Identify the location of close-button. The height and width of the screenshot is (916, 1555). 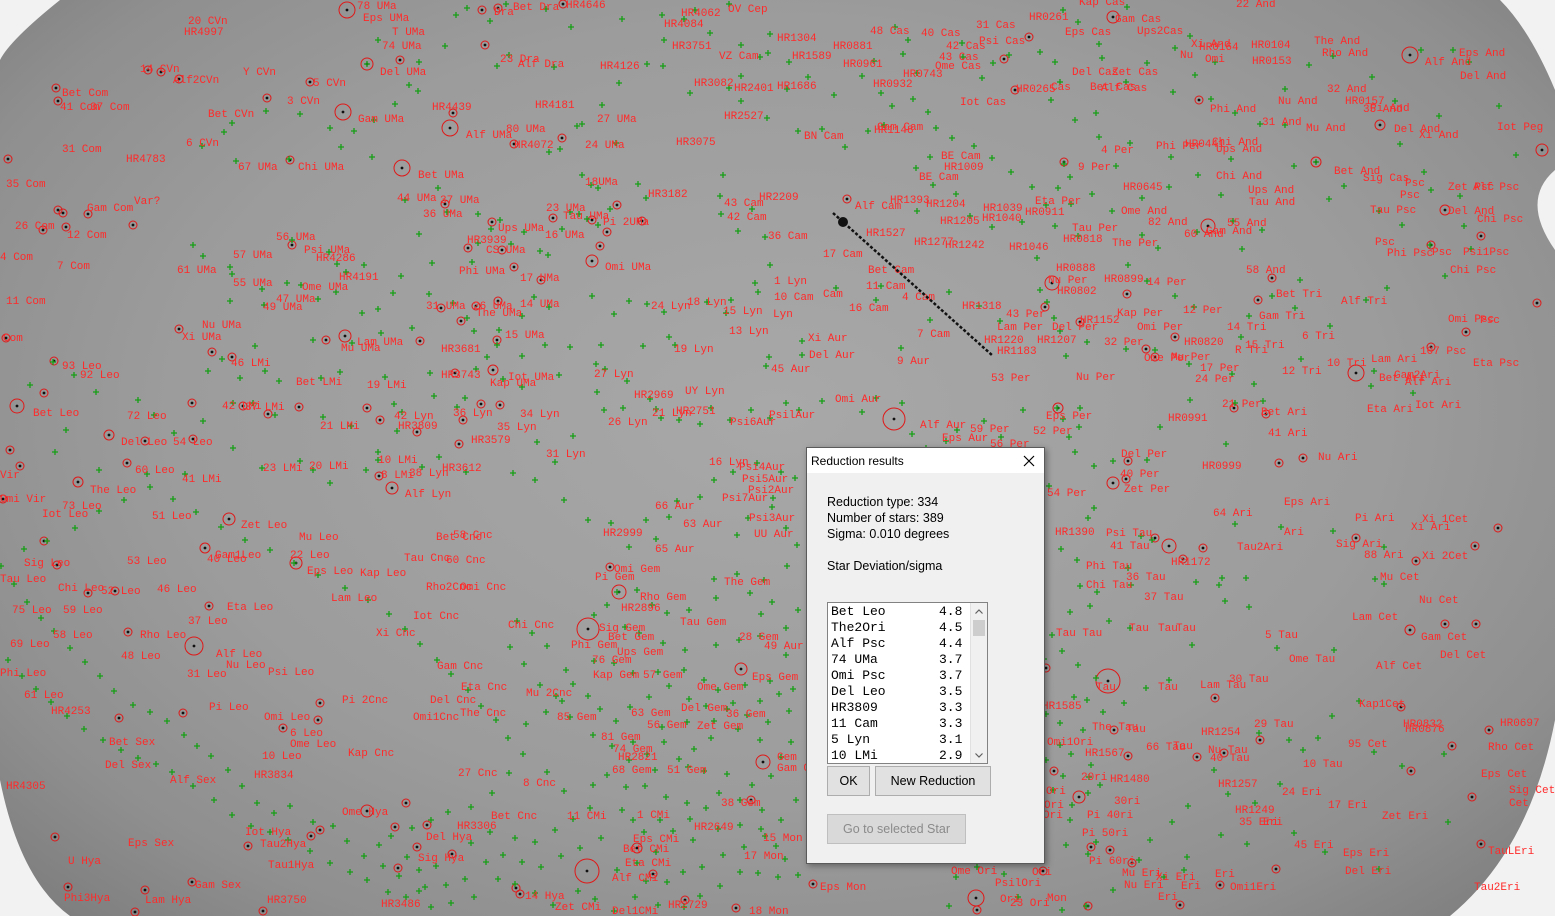
(1029, 460).